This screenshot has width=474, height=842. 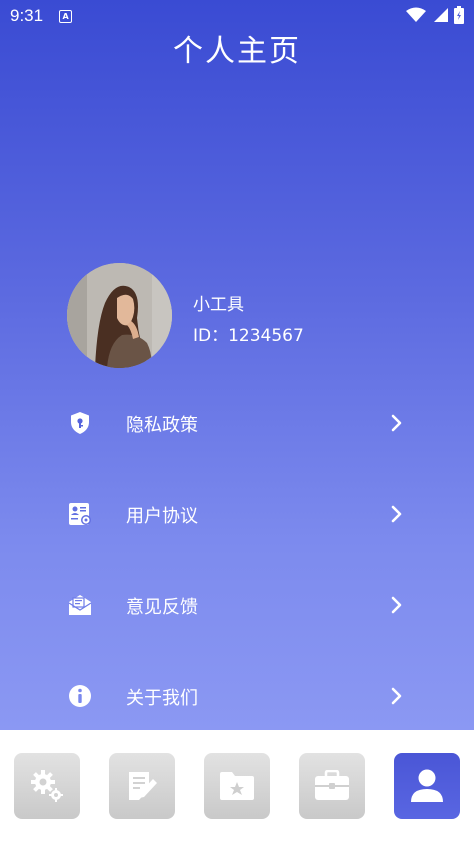 I want to click on avatar, so click(x=119, y=315).